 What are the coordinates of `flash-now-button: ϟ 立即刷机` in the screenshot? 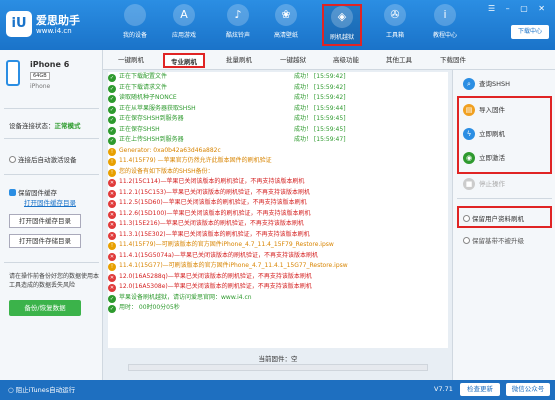 It's located at (484, 134).